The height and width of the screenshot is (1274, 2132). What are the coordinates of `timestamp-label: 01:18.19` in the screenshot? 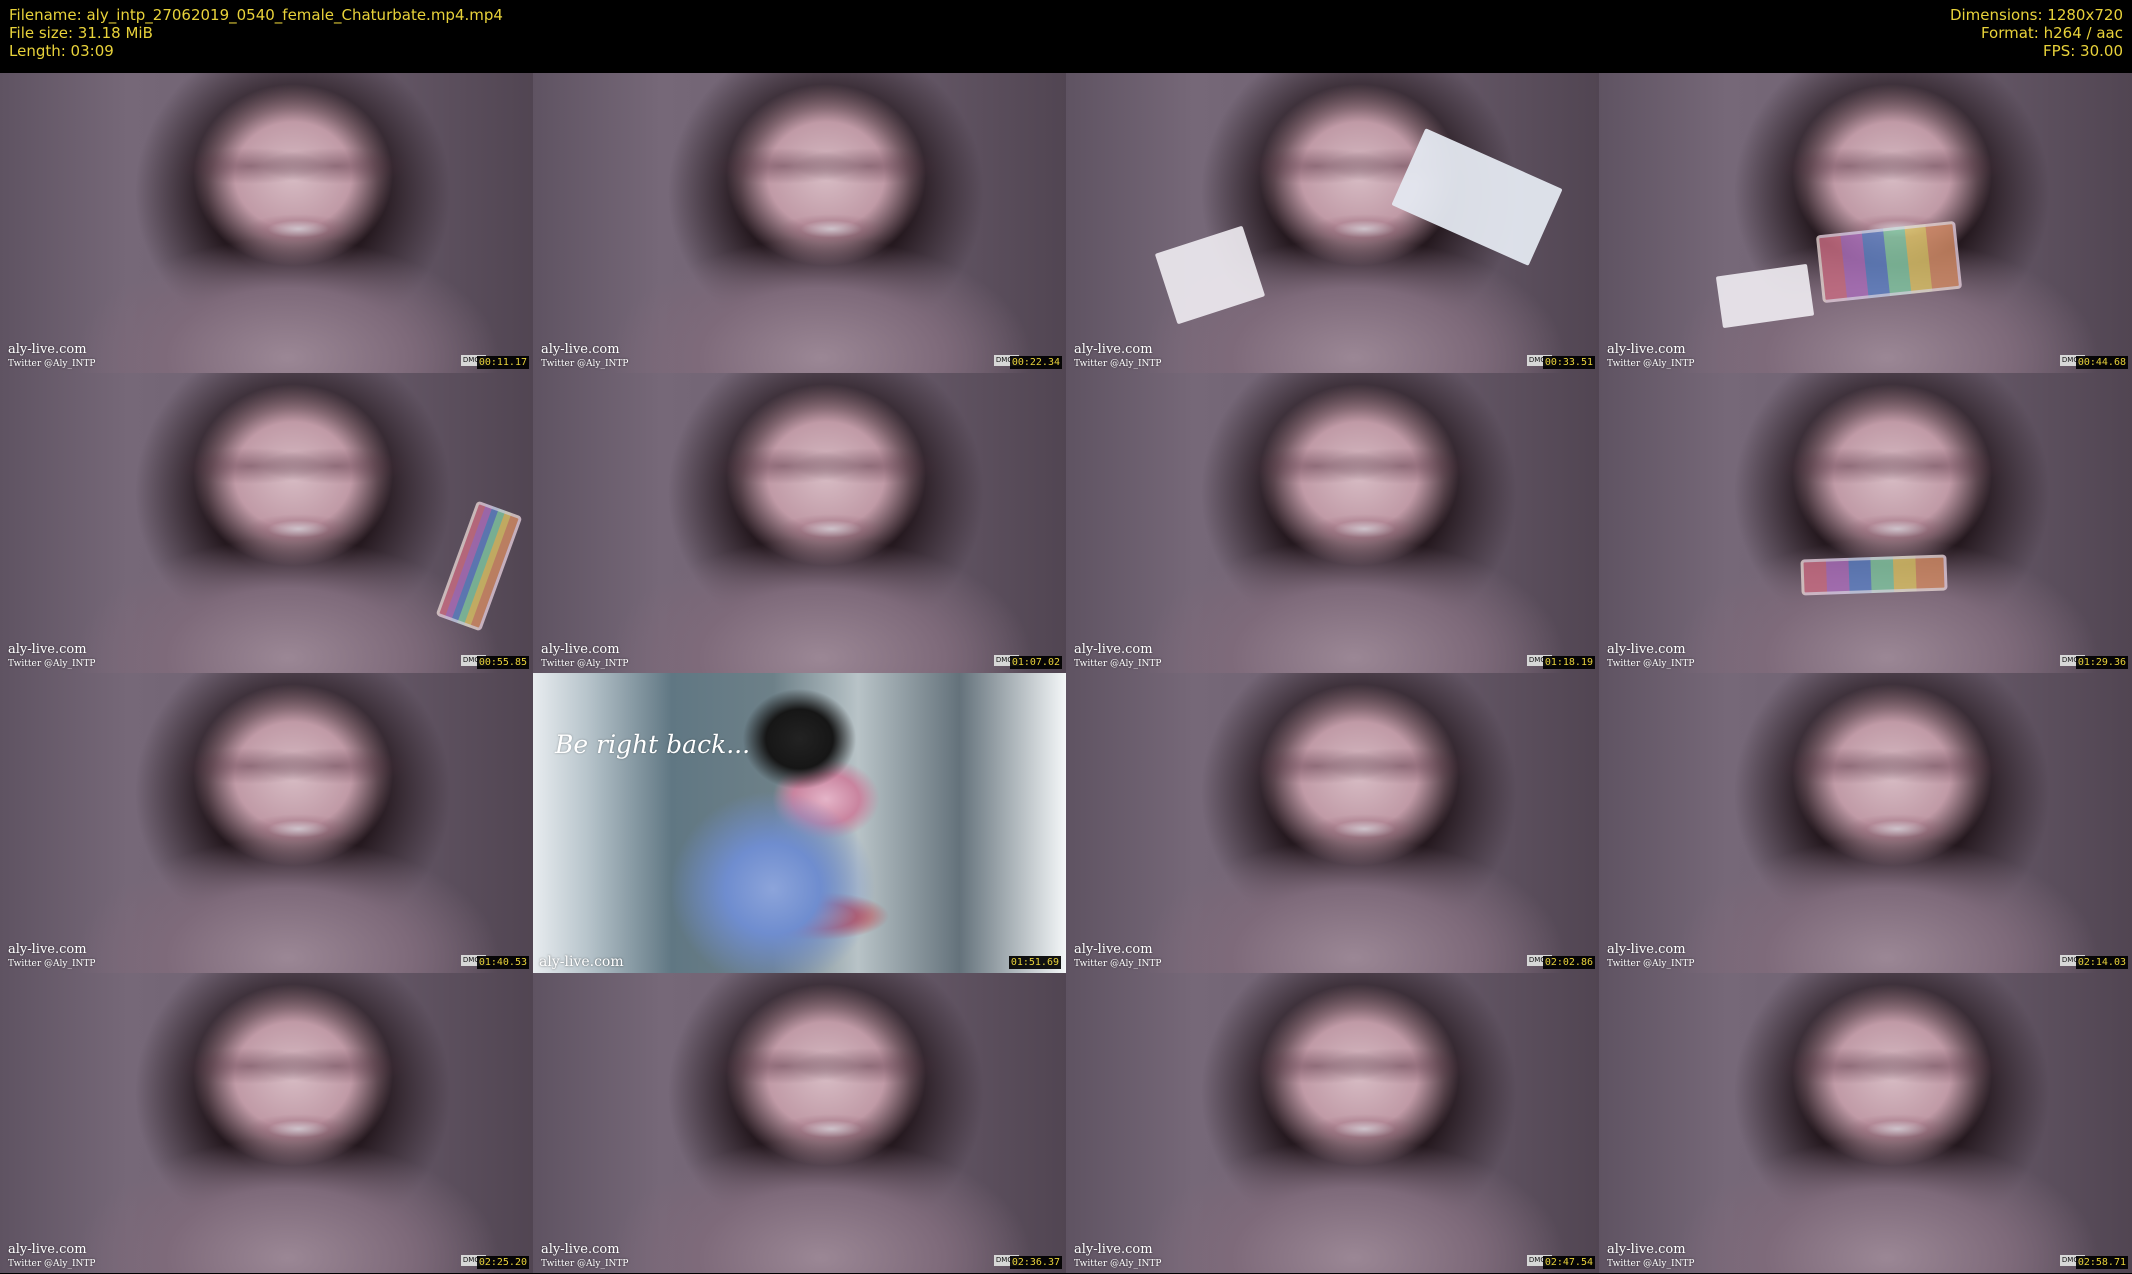 It's located at (1568, 662).